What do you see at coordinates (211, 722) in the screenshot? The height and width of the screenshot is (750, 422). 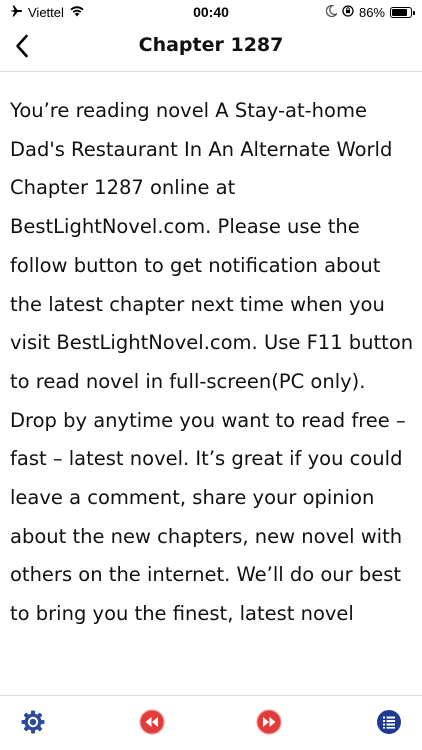 I see `reader-toolbar` at bounding box center [211, 722].